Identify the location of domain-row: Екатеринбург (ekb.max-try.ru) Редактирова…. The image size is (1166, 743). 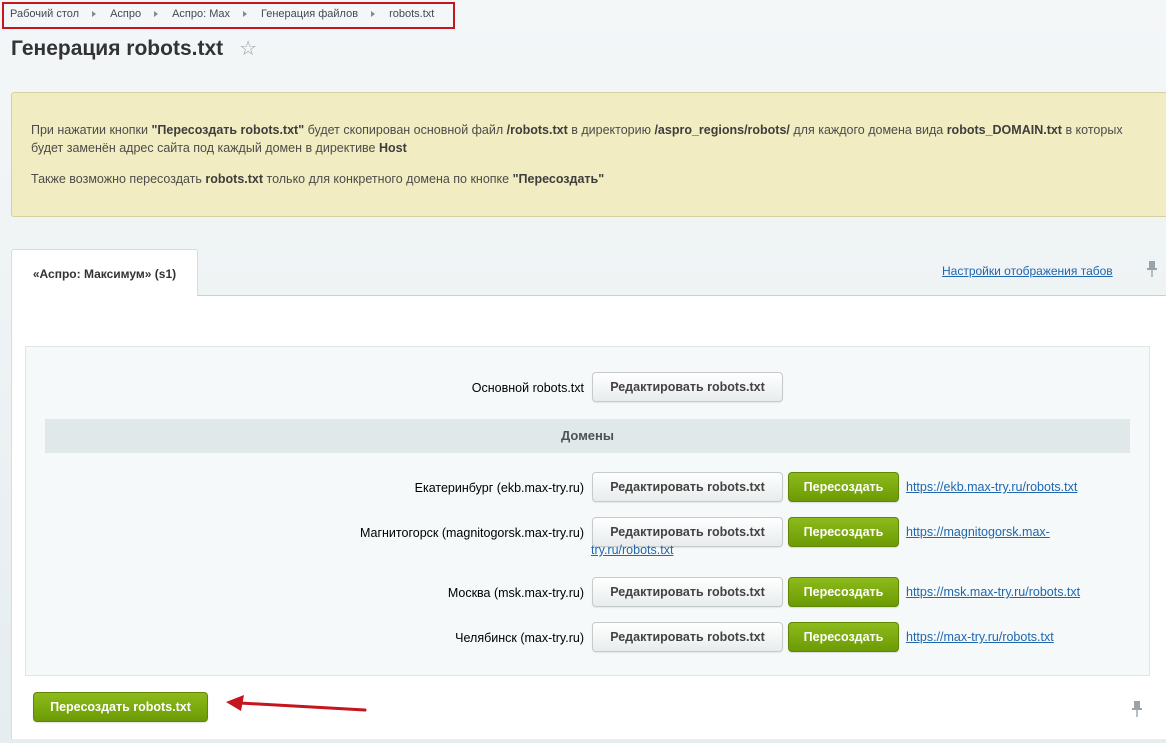
(587, 488).